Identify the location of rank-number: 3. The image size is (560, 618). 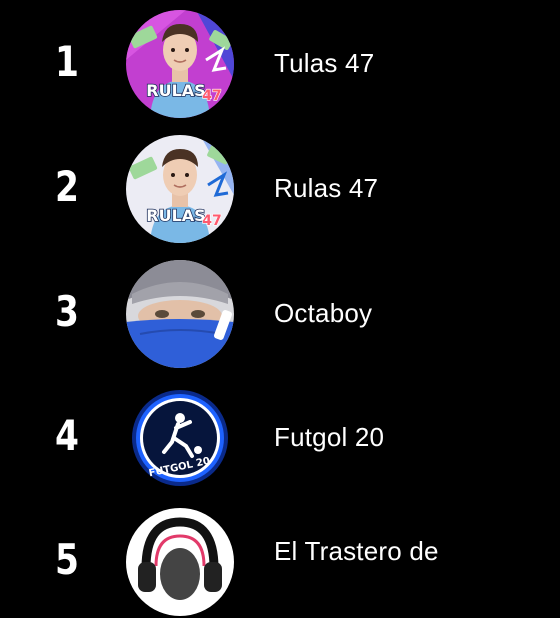
(67, 311).